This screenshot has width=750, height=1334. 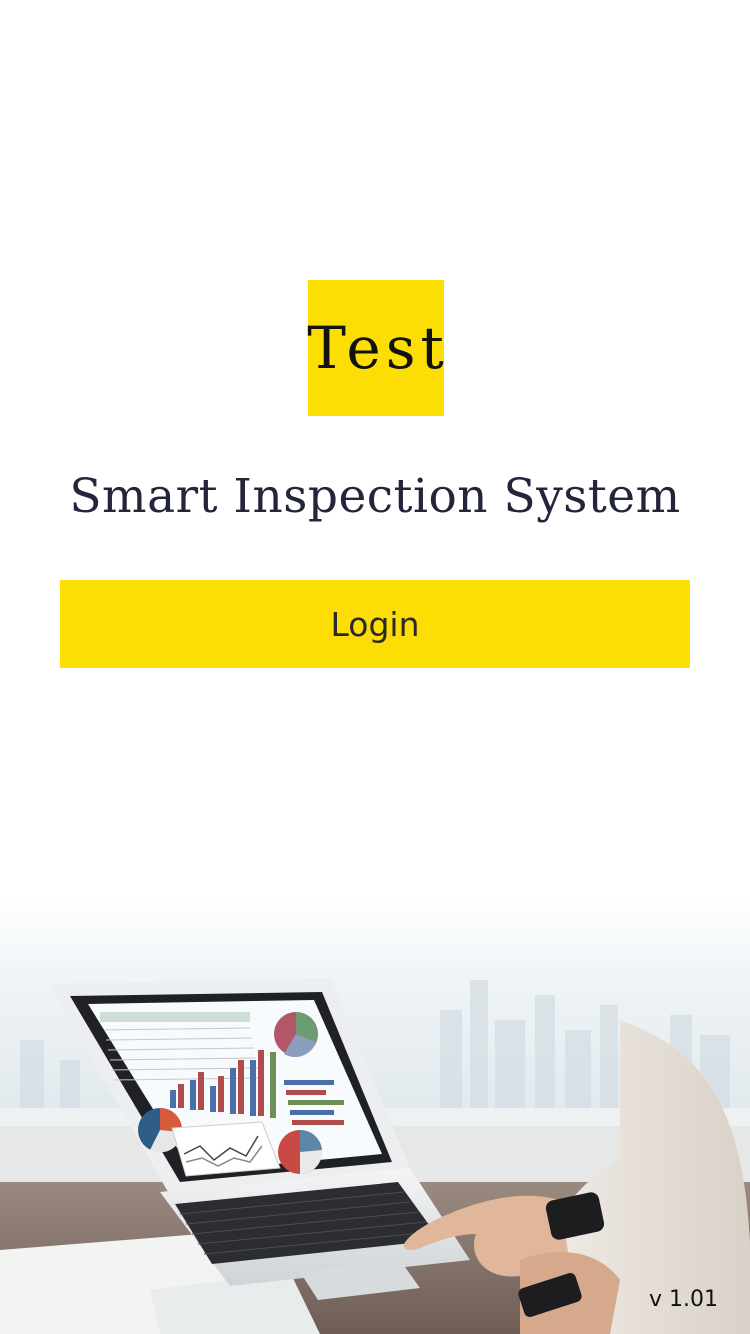 What do you see at coordinates (683, 1299) in the screenshot?
I see `version-label: v 1.01` at bounding box center [683, 1299].